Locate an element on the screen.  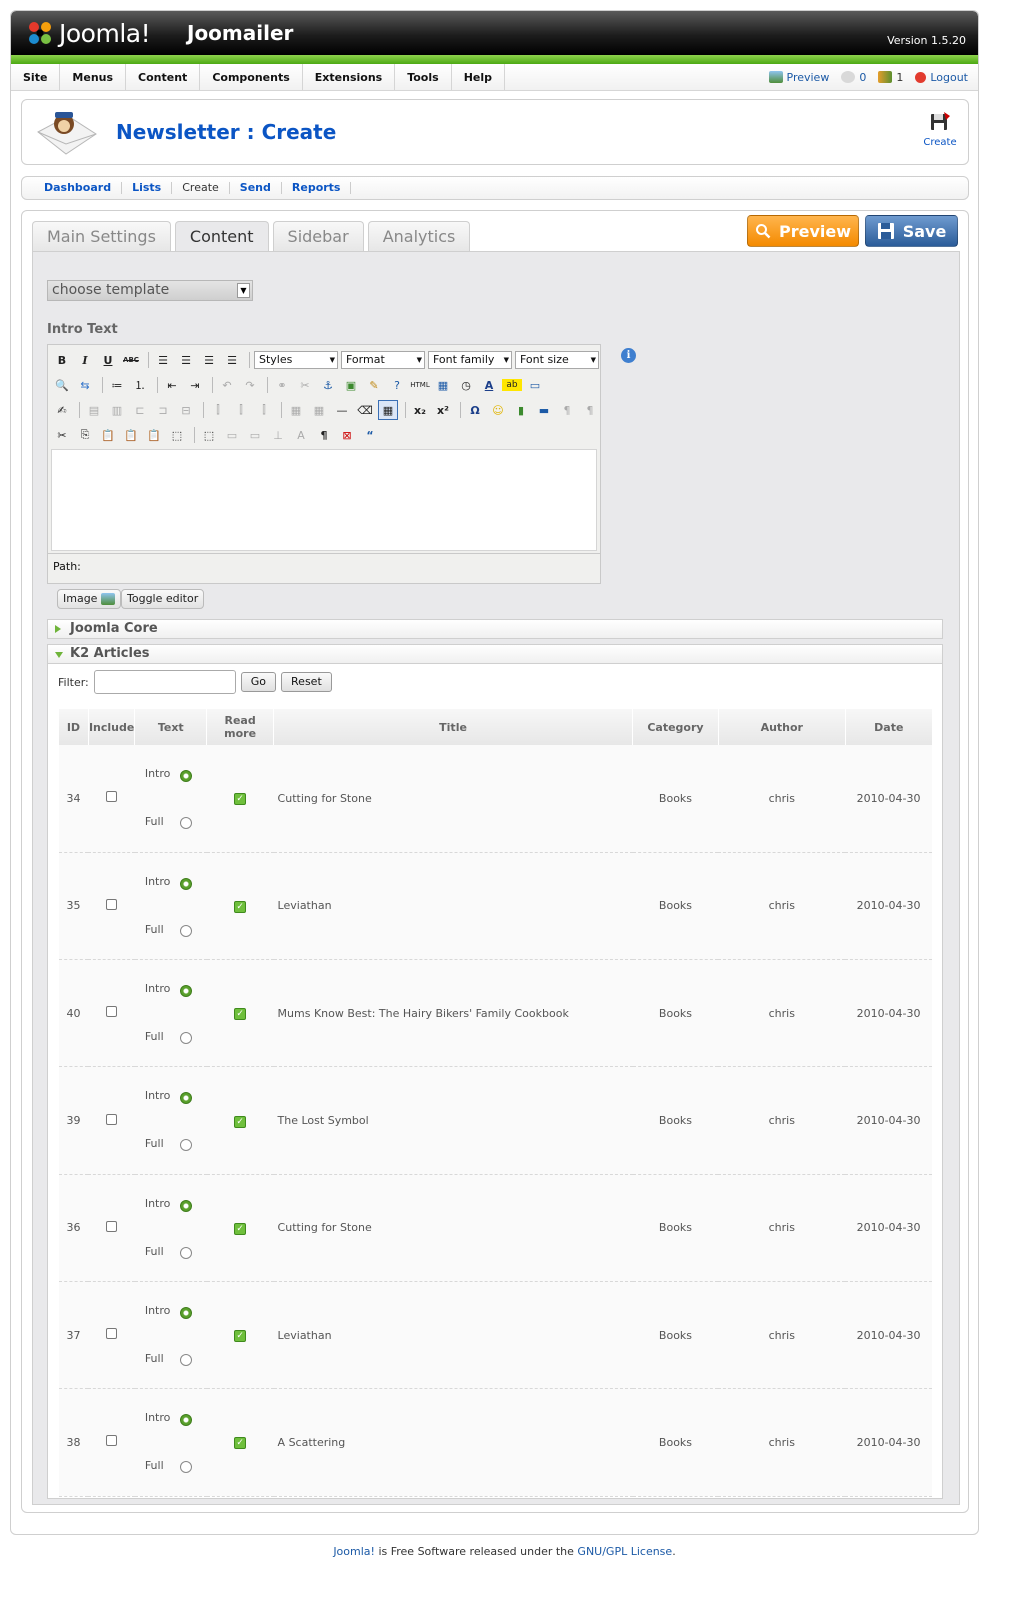
replace-icon: ⇆ is located at coordinates (85, 385).